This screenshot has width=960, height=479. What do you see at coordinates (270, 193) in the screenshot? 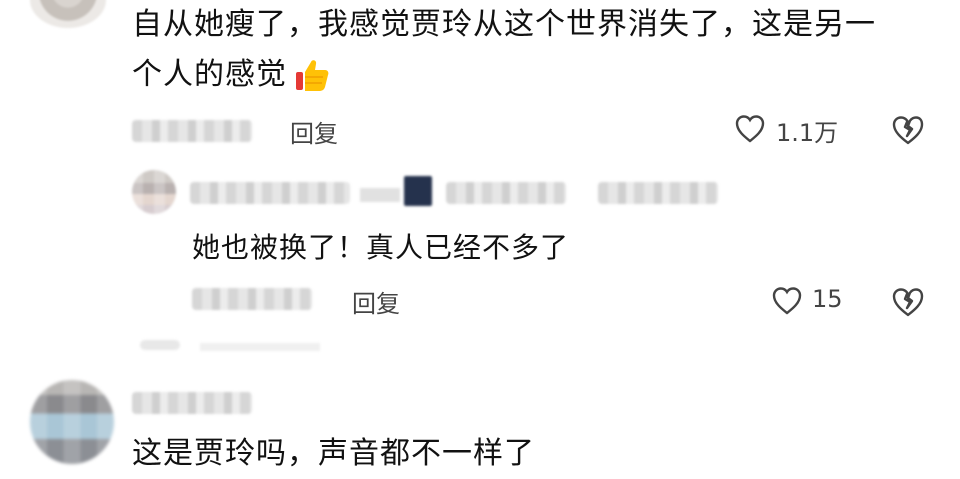
I see `reply-username` at bounding box center [270, 193].